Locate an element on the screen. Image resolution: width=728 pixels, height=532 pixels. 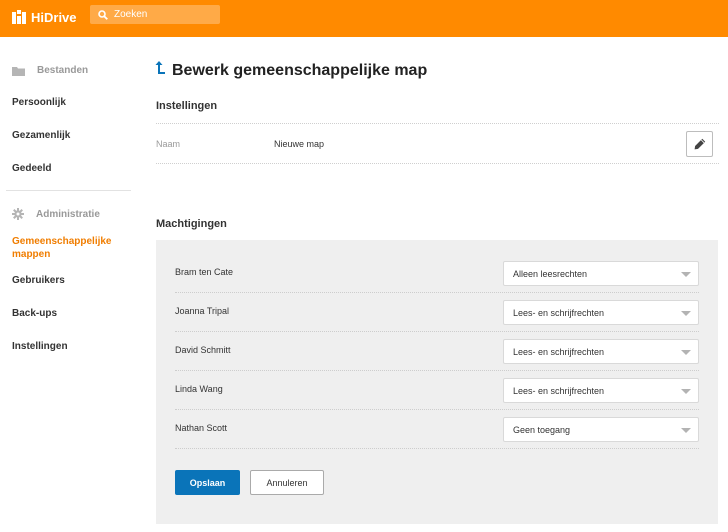
folder-icon is located at coordinates (18, 71).